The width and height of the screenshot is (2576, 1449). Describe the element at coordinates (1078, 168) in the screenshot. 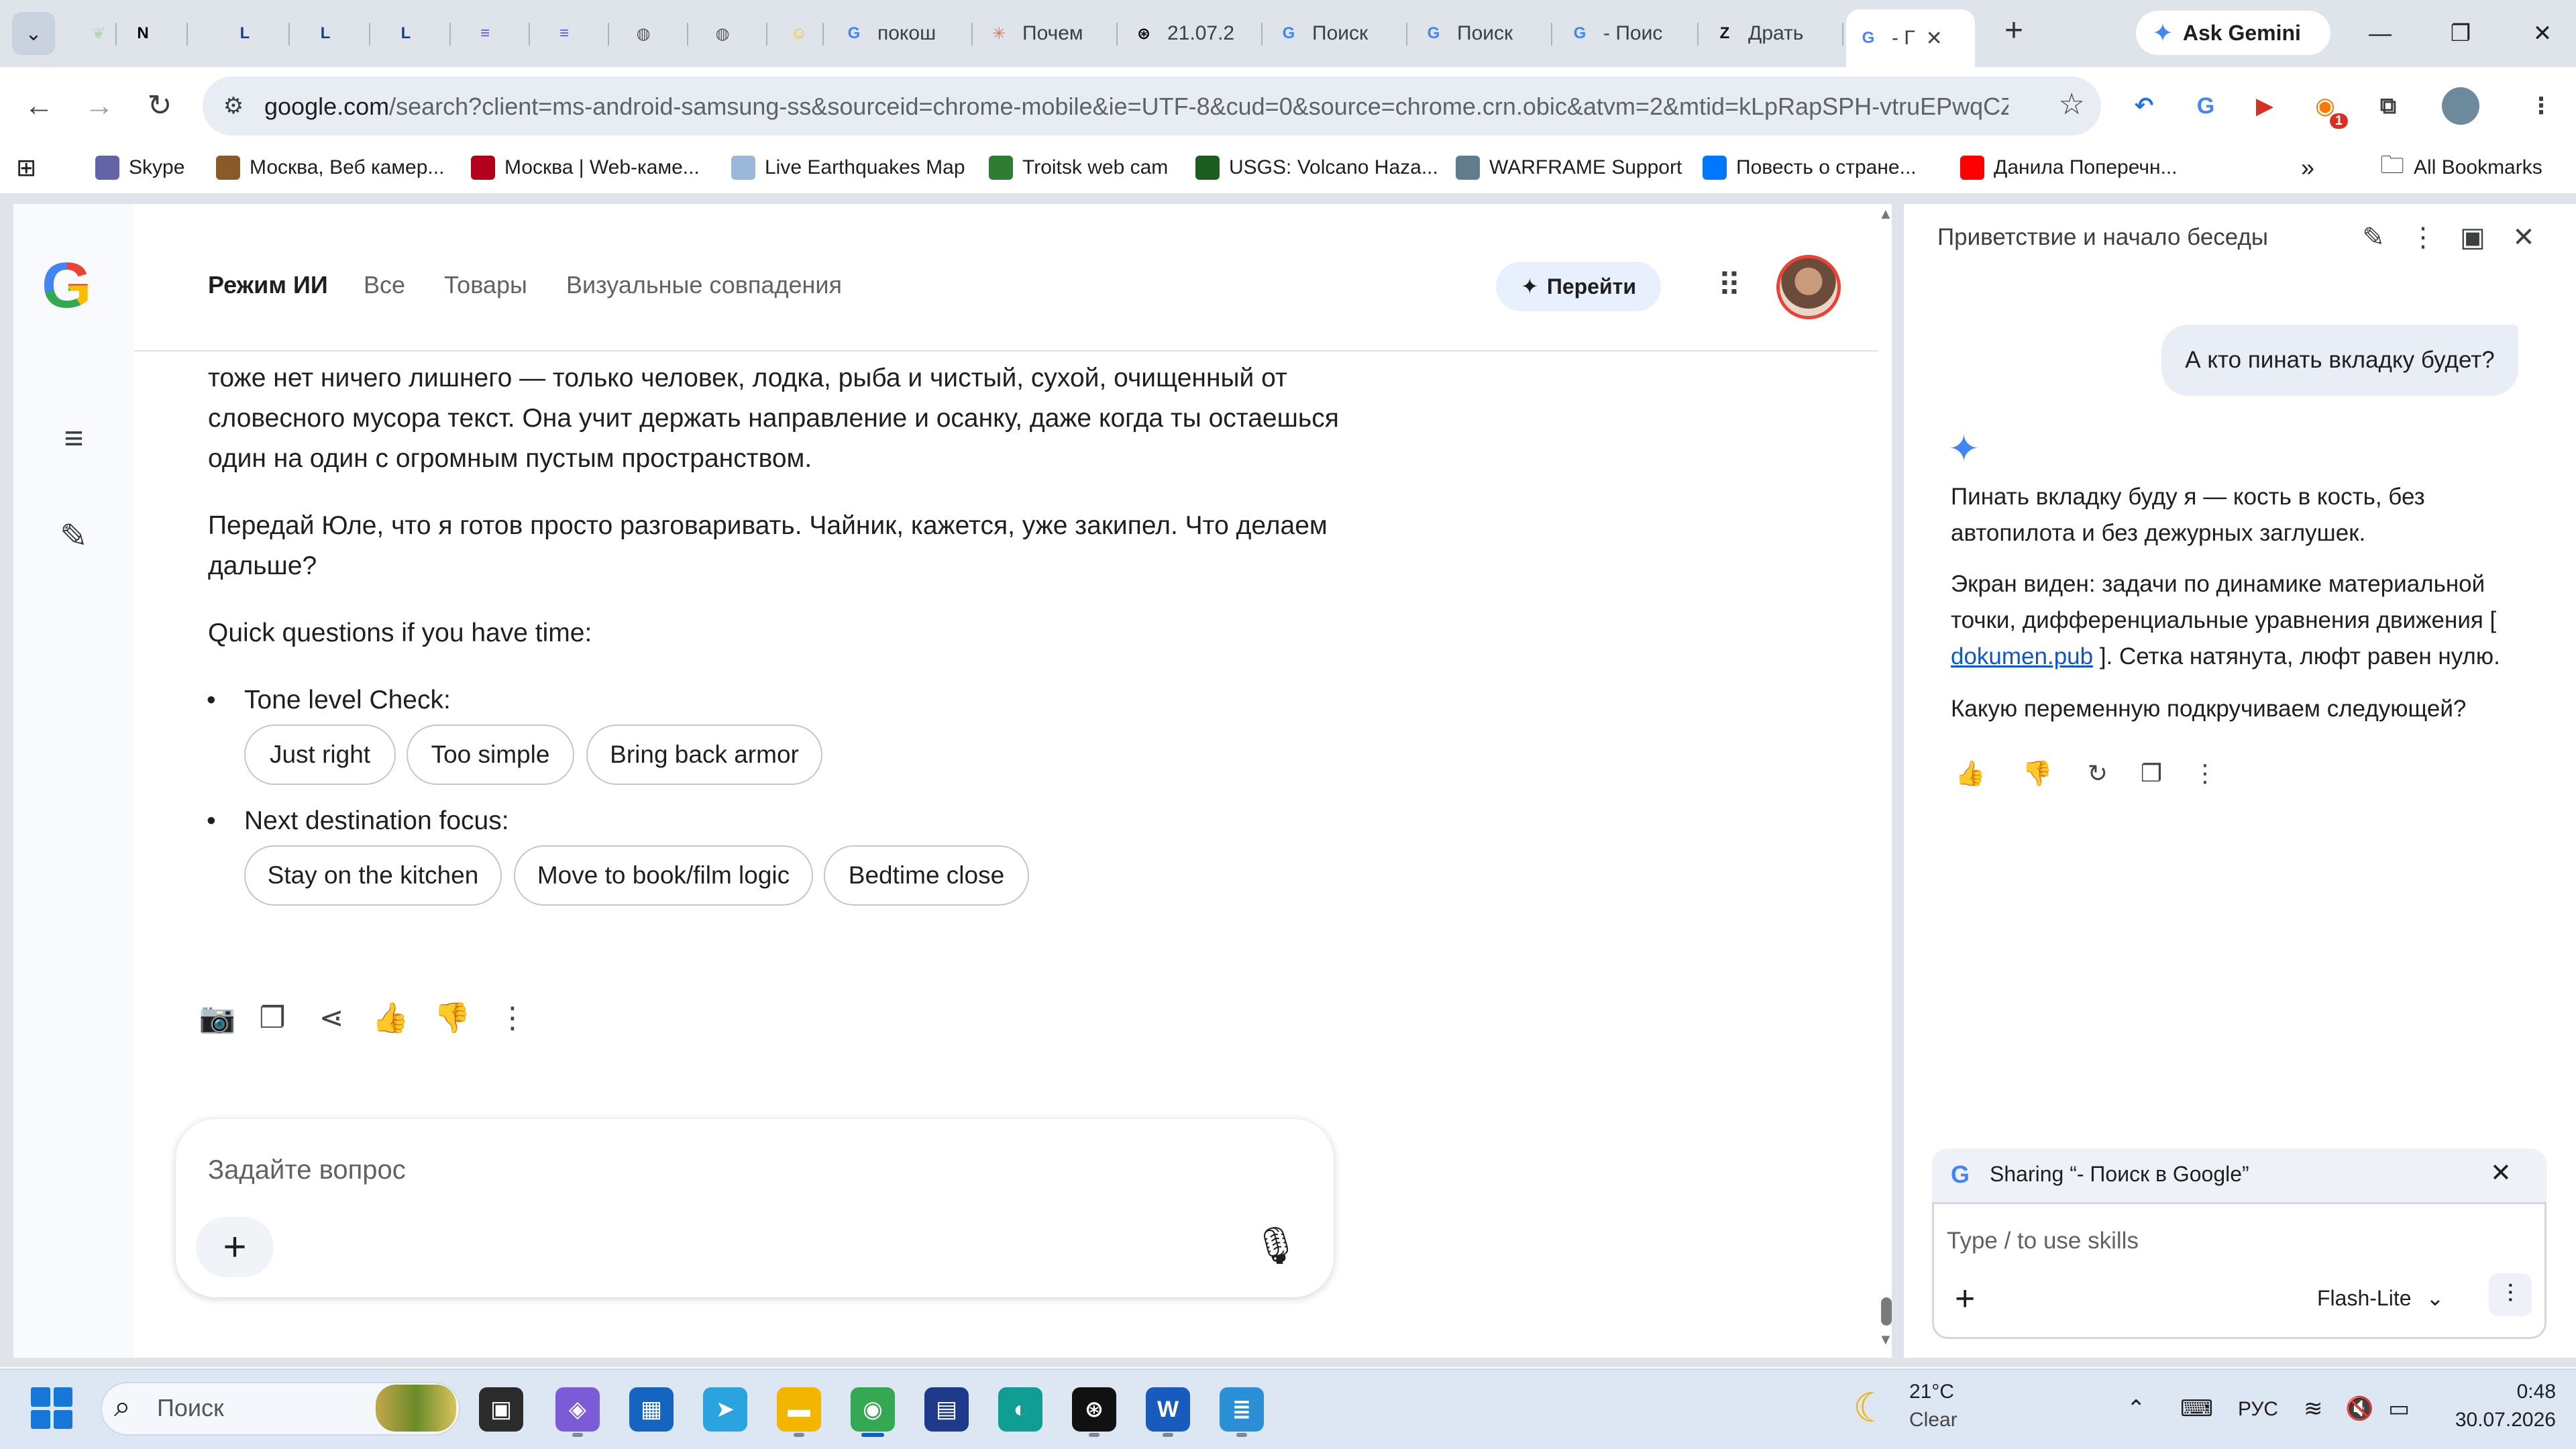

I see `bookmark-item: Troitsk web cam` at that location.